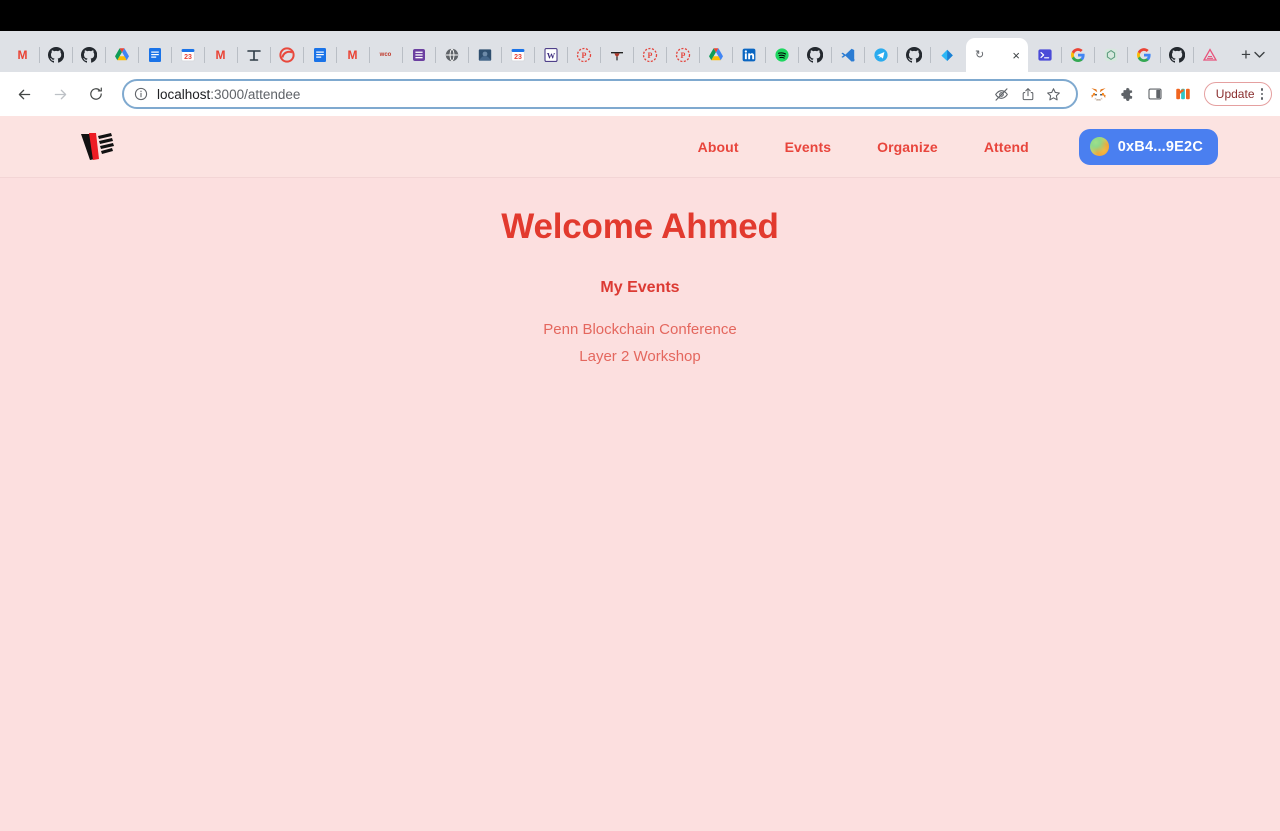 This screenshot has width=1280, height=831. What do you see at coordinates (1183, 94) in the screenshot?
I see `honey-extension-icon` at bounding box center [1183, 94].